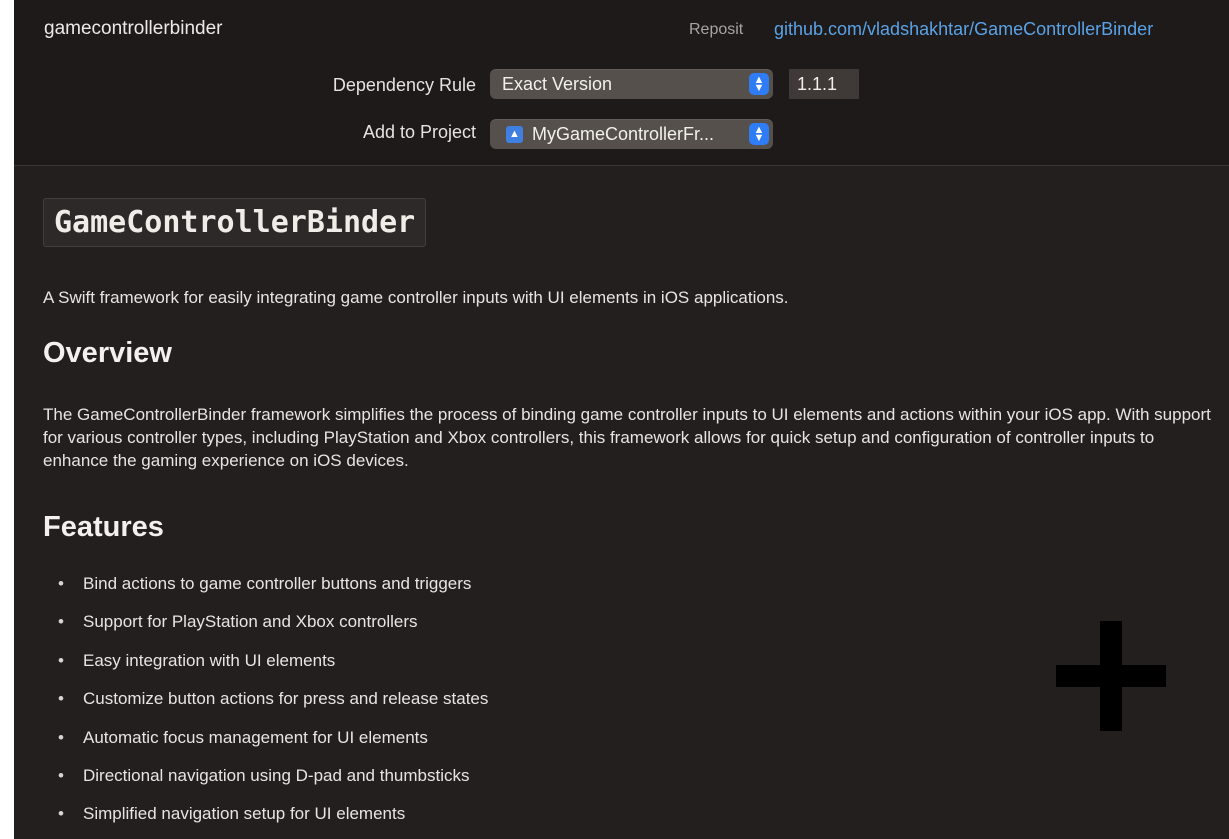 This screenshot has width=1229, height=839. I want to click on overview-heading: Overview, so click(107, 353).